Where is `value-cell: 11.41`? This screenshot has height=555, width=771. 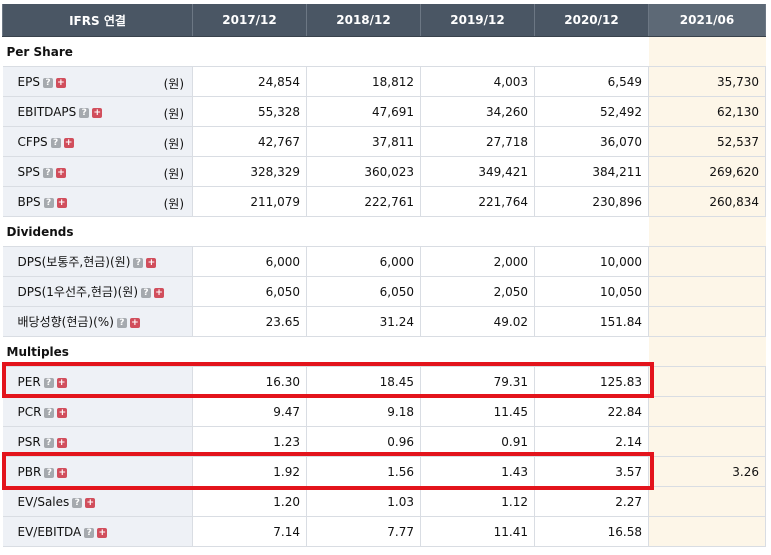
value-cell: 11.41 is located at coordinates (477, 531).